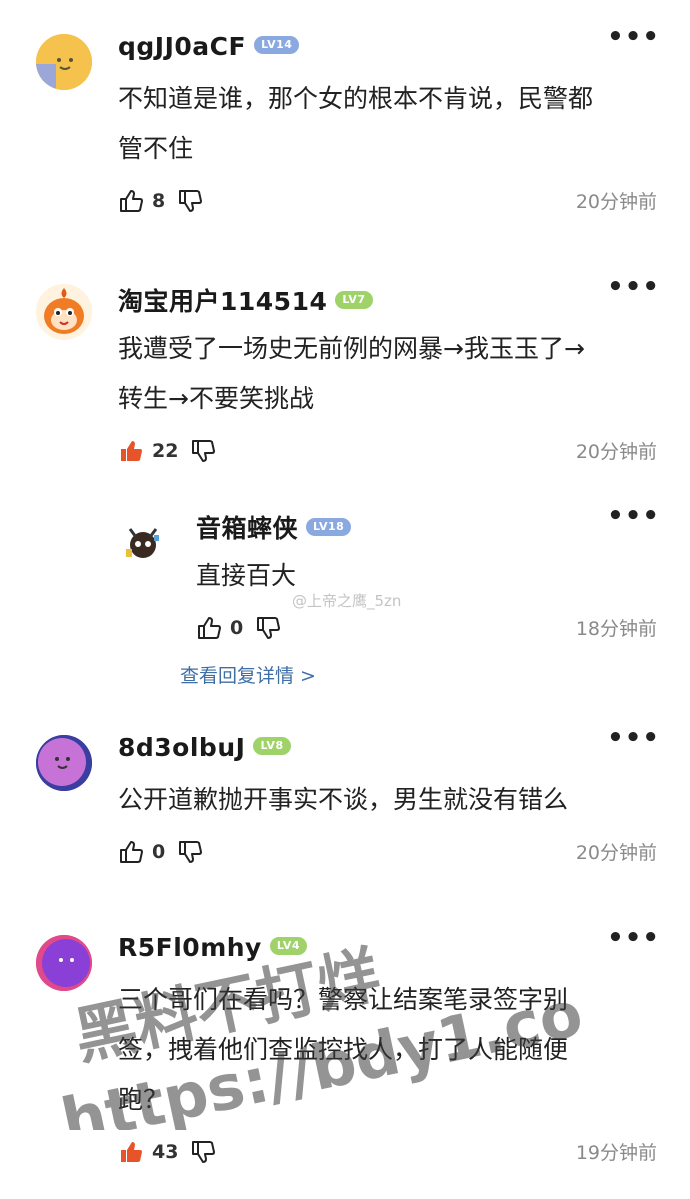 The height and width of the screenshot is (1199, 690). I want to click on comment-actions: 22, so click(167, 451).